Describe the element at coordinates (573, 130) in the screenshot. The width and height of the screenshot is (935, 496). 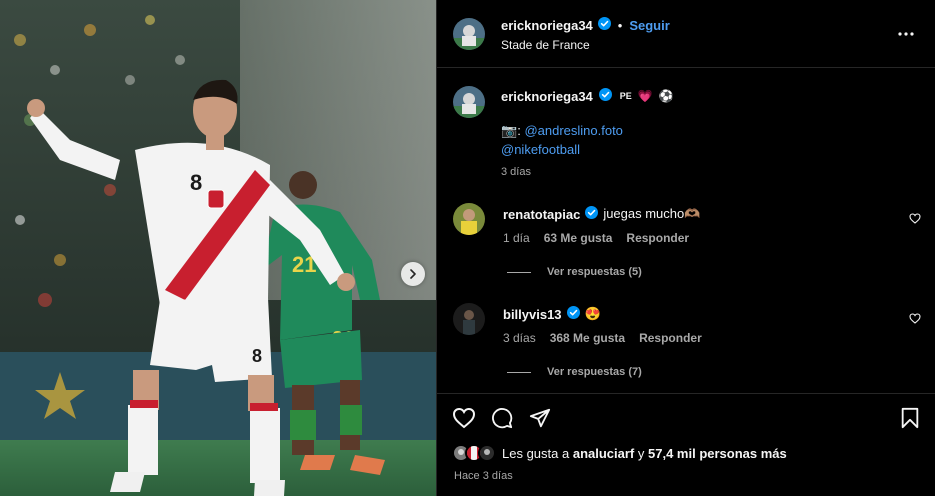
I see `mention-photographer: @andreslino.foto` at that location.